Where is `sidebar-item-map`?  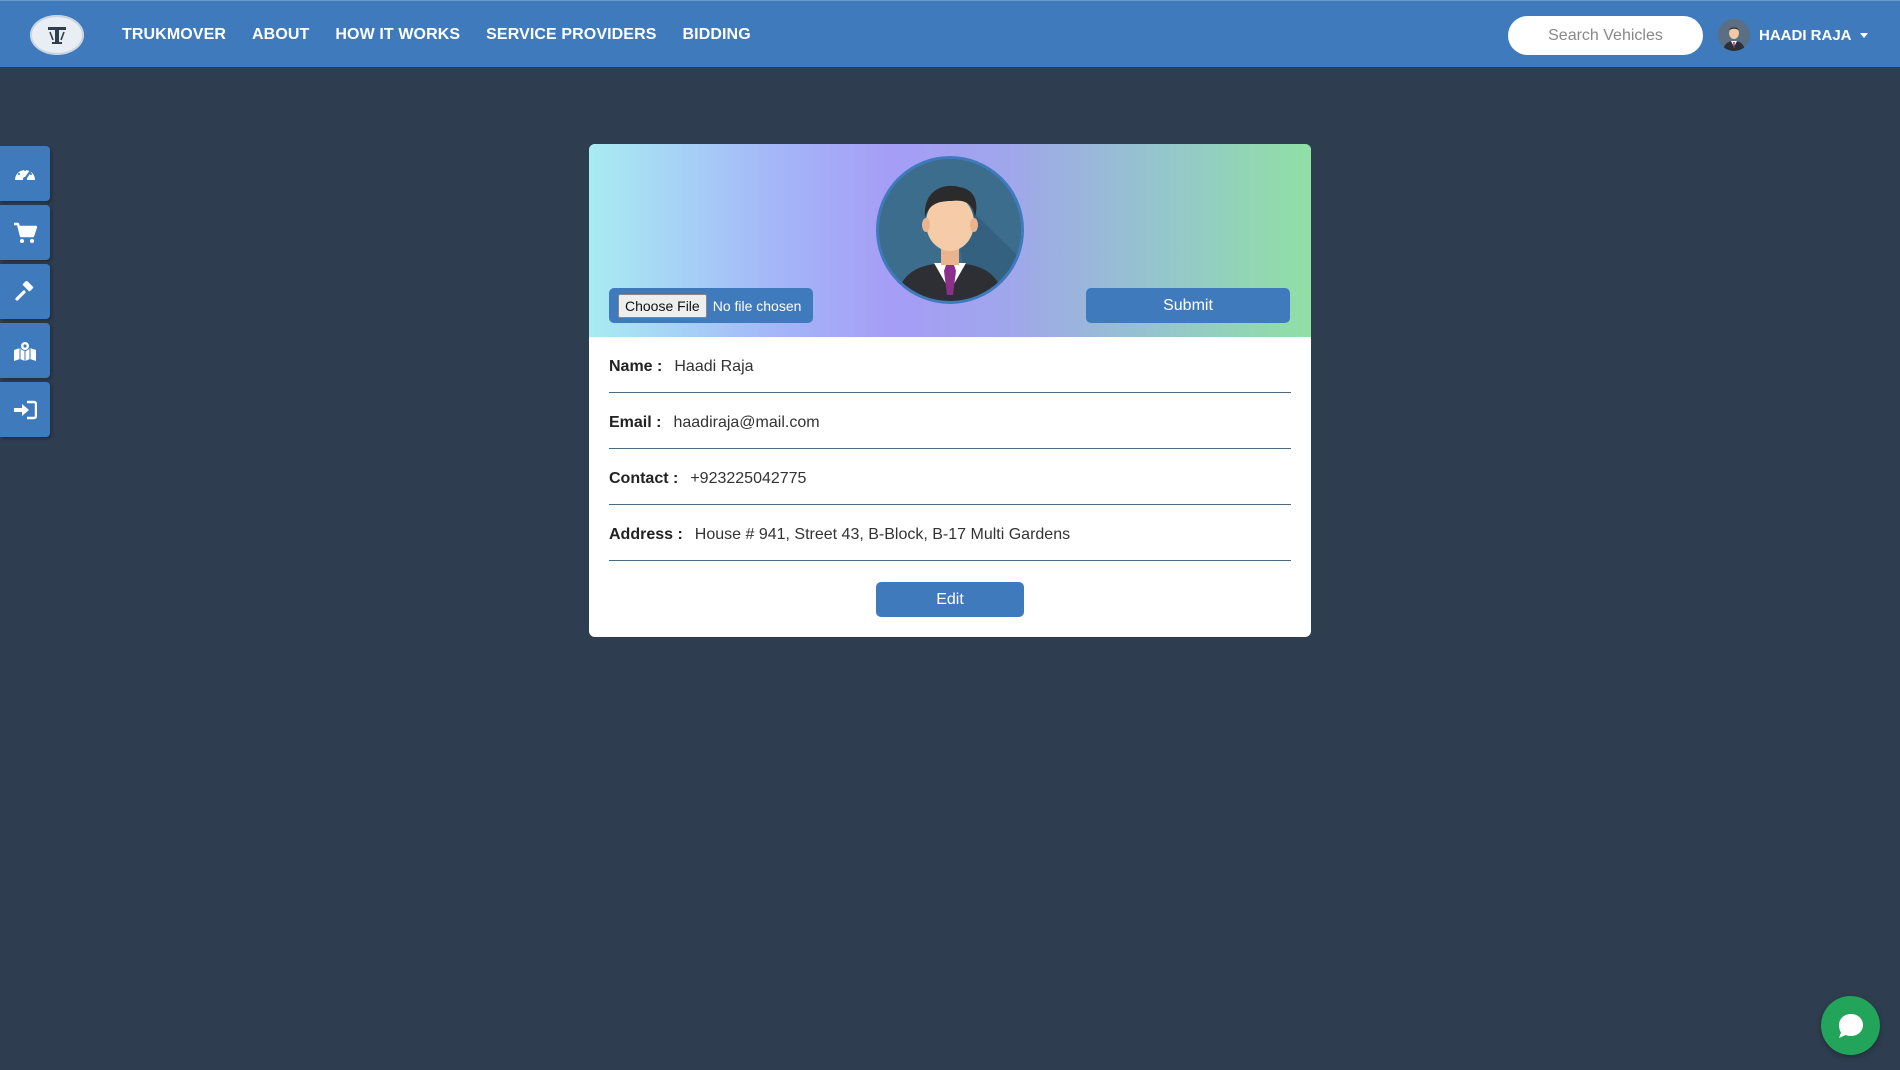
sidebar-item-map is located at coordinates (25, 350).